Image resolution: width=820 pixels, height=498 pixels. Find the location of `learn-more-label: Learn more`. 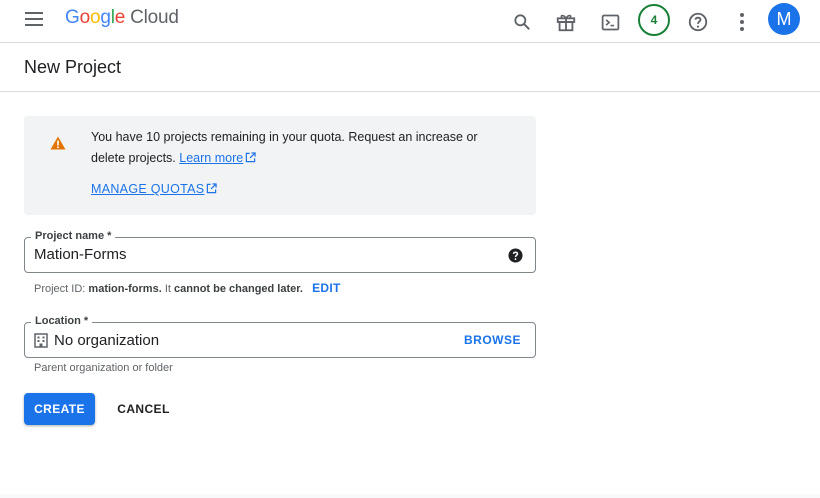

learn-more-label: Learn more is located at coordinates (211, 158).